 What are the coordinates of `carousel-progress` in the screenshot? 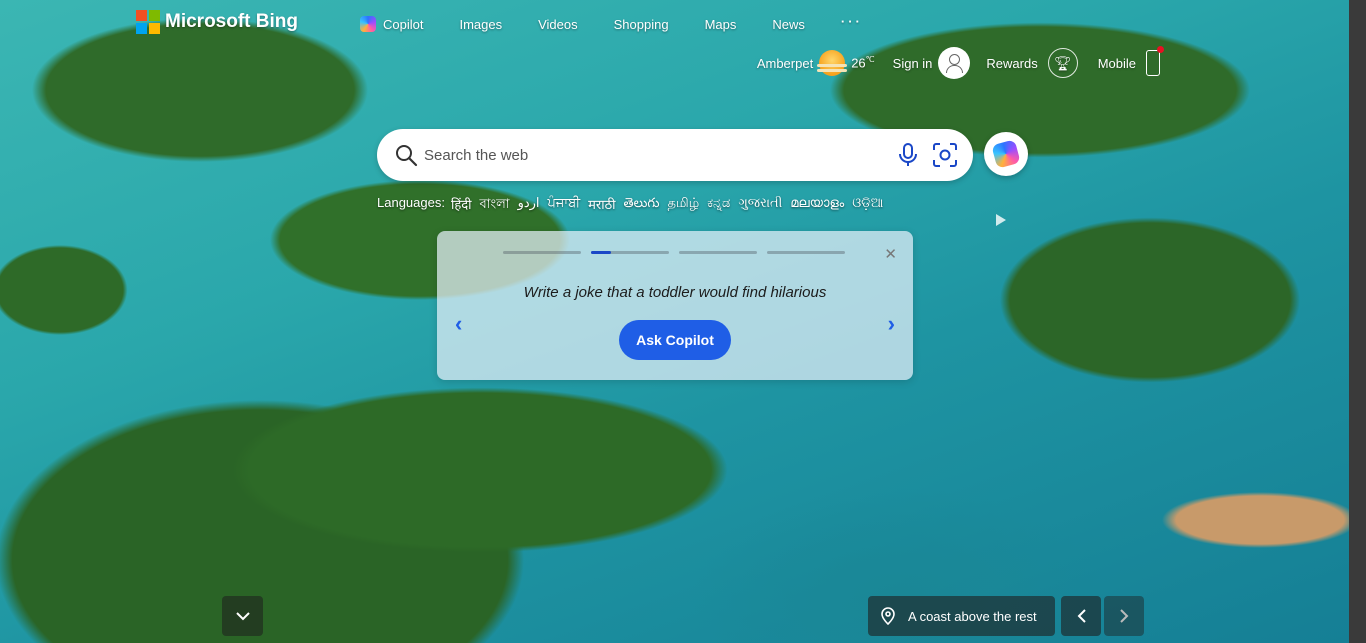 It's located at (674, 252).